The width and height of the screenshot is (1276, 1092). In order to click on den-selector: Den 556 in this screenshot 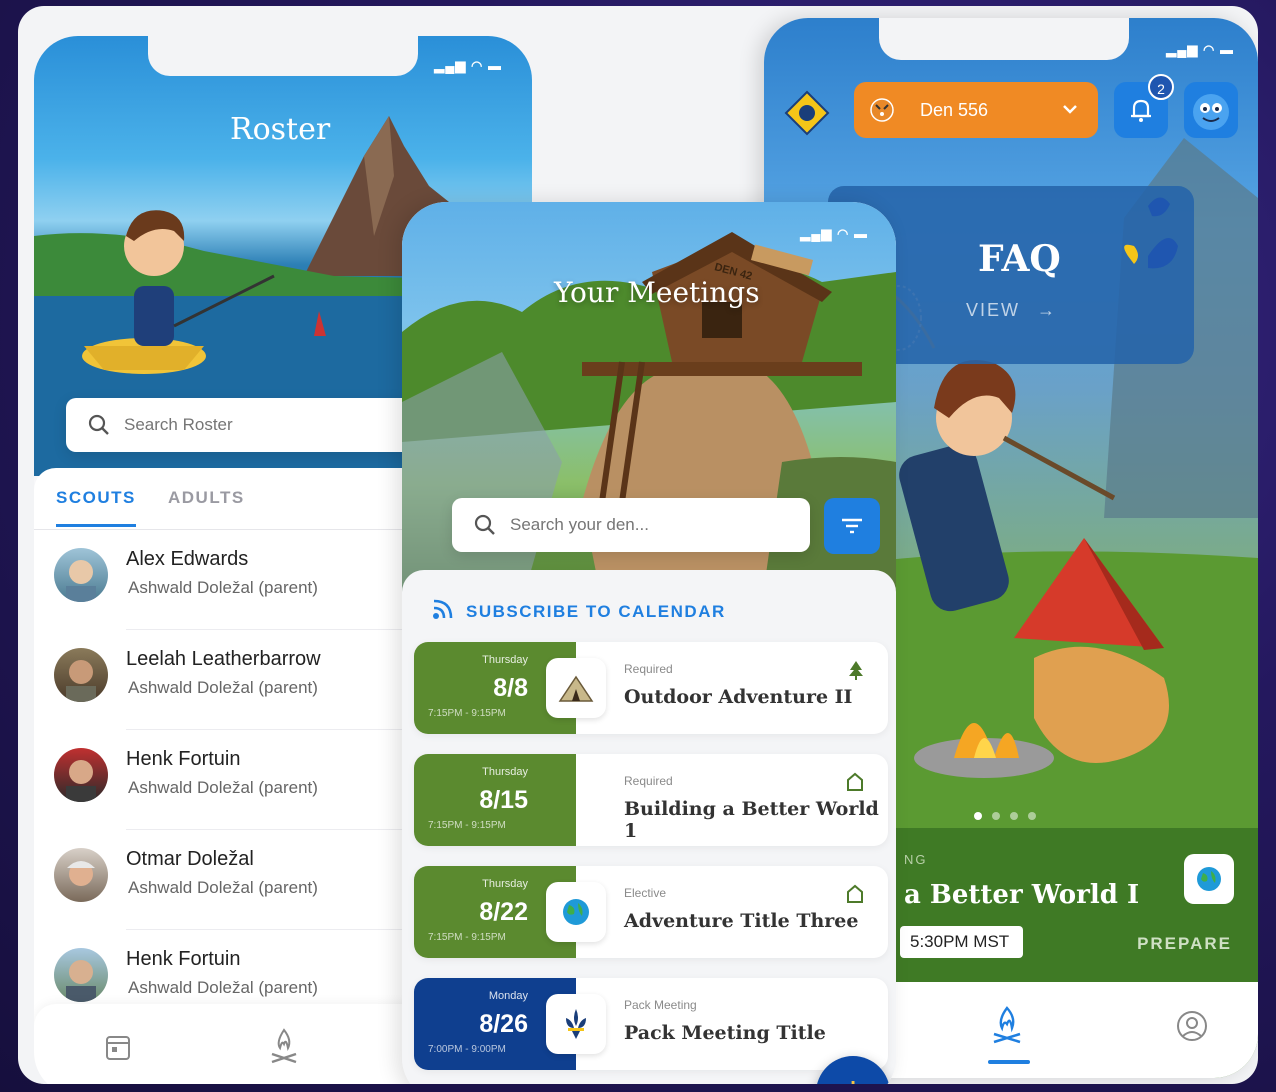, I will do `click(976, 110)`.